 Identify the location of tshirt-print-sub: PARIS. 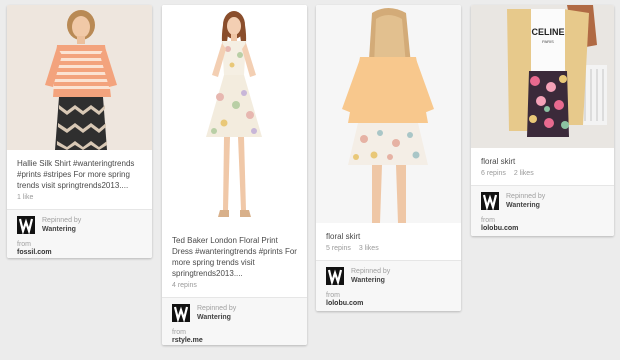
(548, 41).